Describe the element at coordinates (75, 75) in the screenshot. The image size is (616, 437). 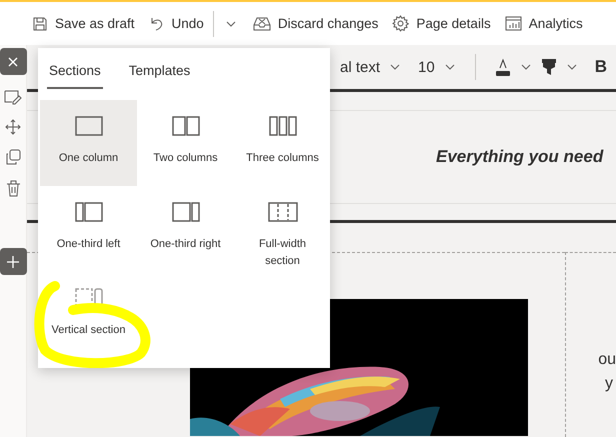
I see `tab: Sections` at that location.